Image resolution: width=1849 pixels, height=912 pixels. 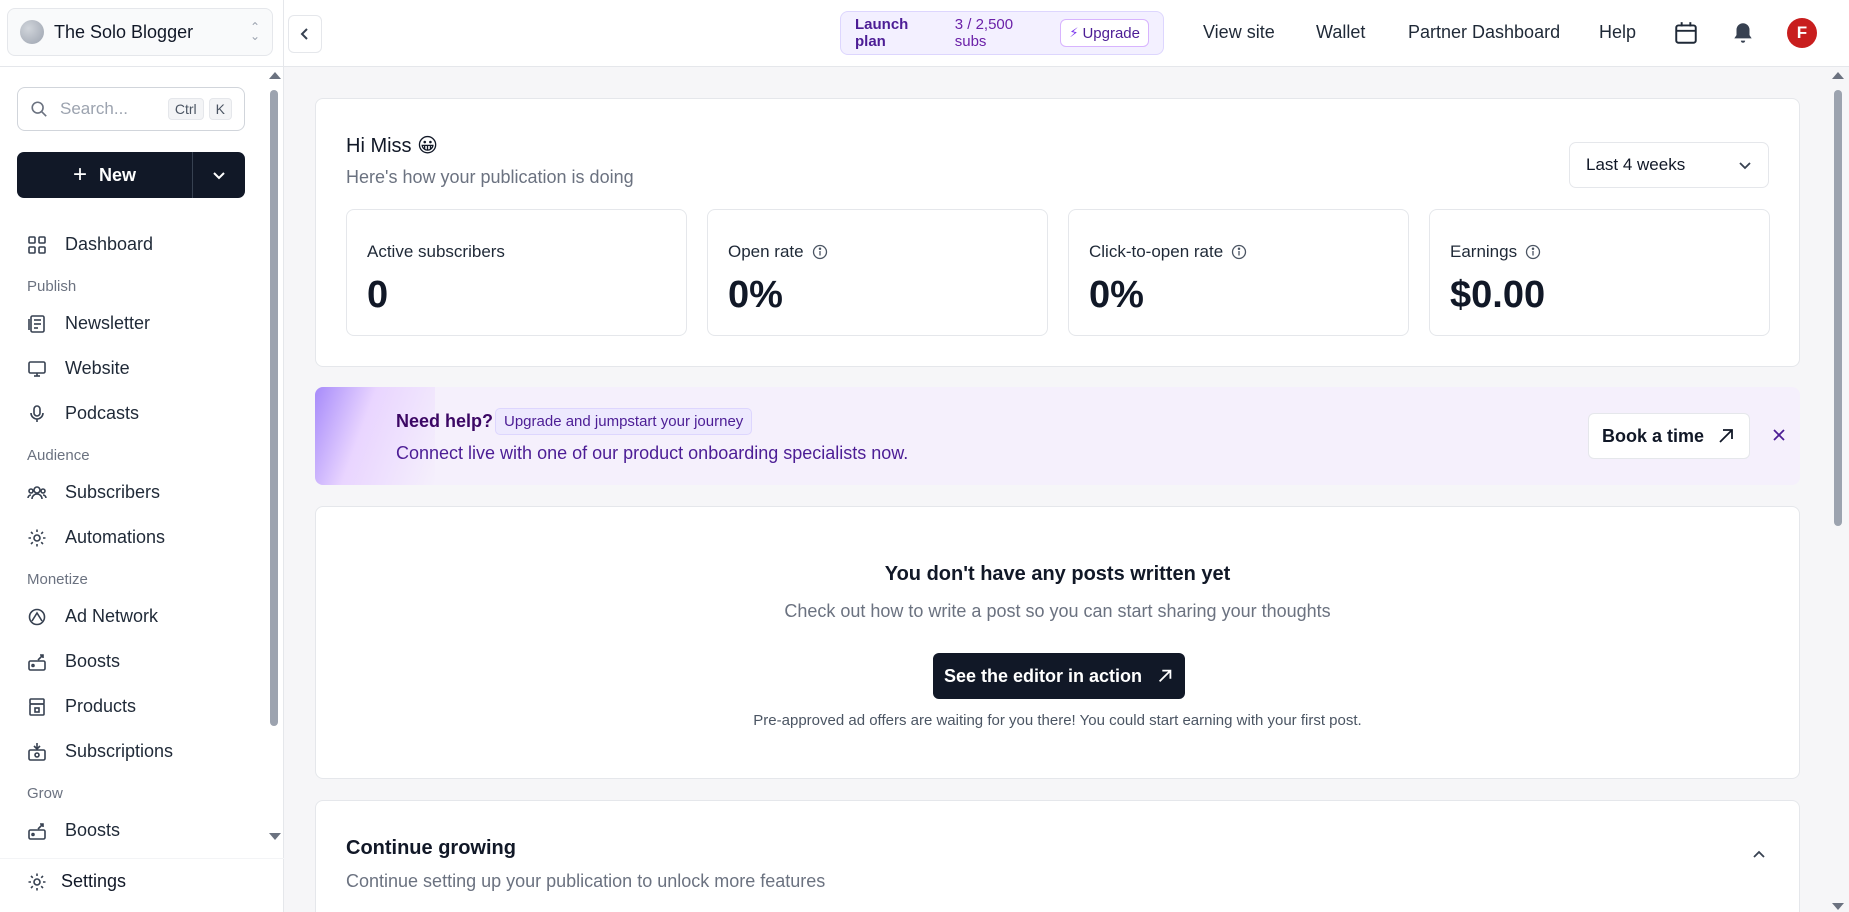 I want to click on settings-icon, so click(x=37, y=881).